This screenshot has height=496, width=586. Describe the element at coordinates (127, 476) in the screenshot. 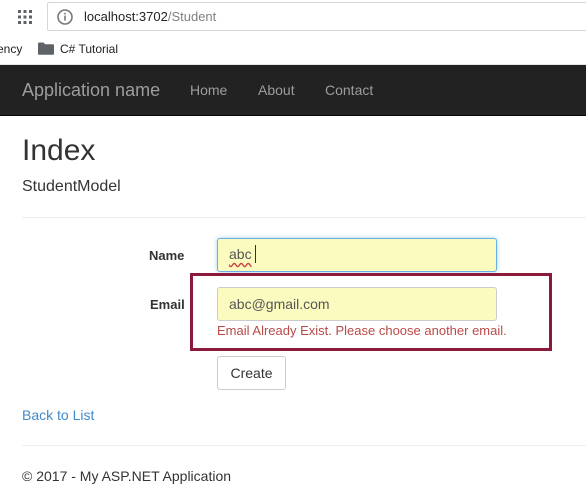

I see `footer-text: © 2017 - My ASP.NET Application` at that location.